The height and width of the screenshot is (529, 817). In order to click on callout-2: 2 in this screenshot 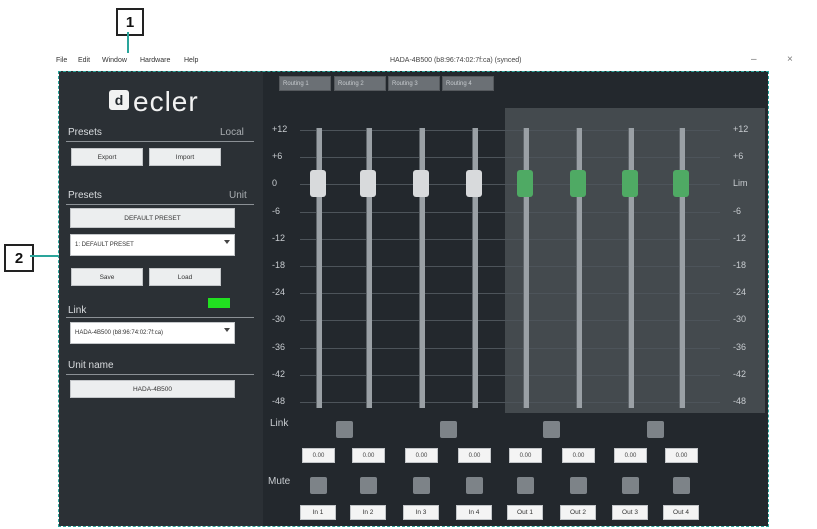, I will do `click(19, 258)`.